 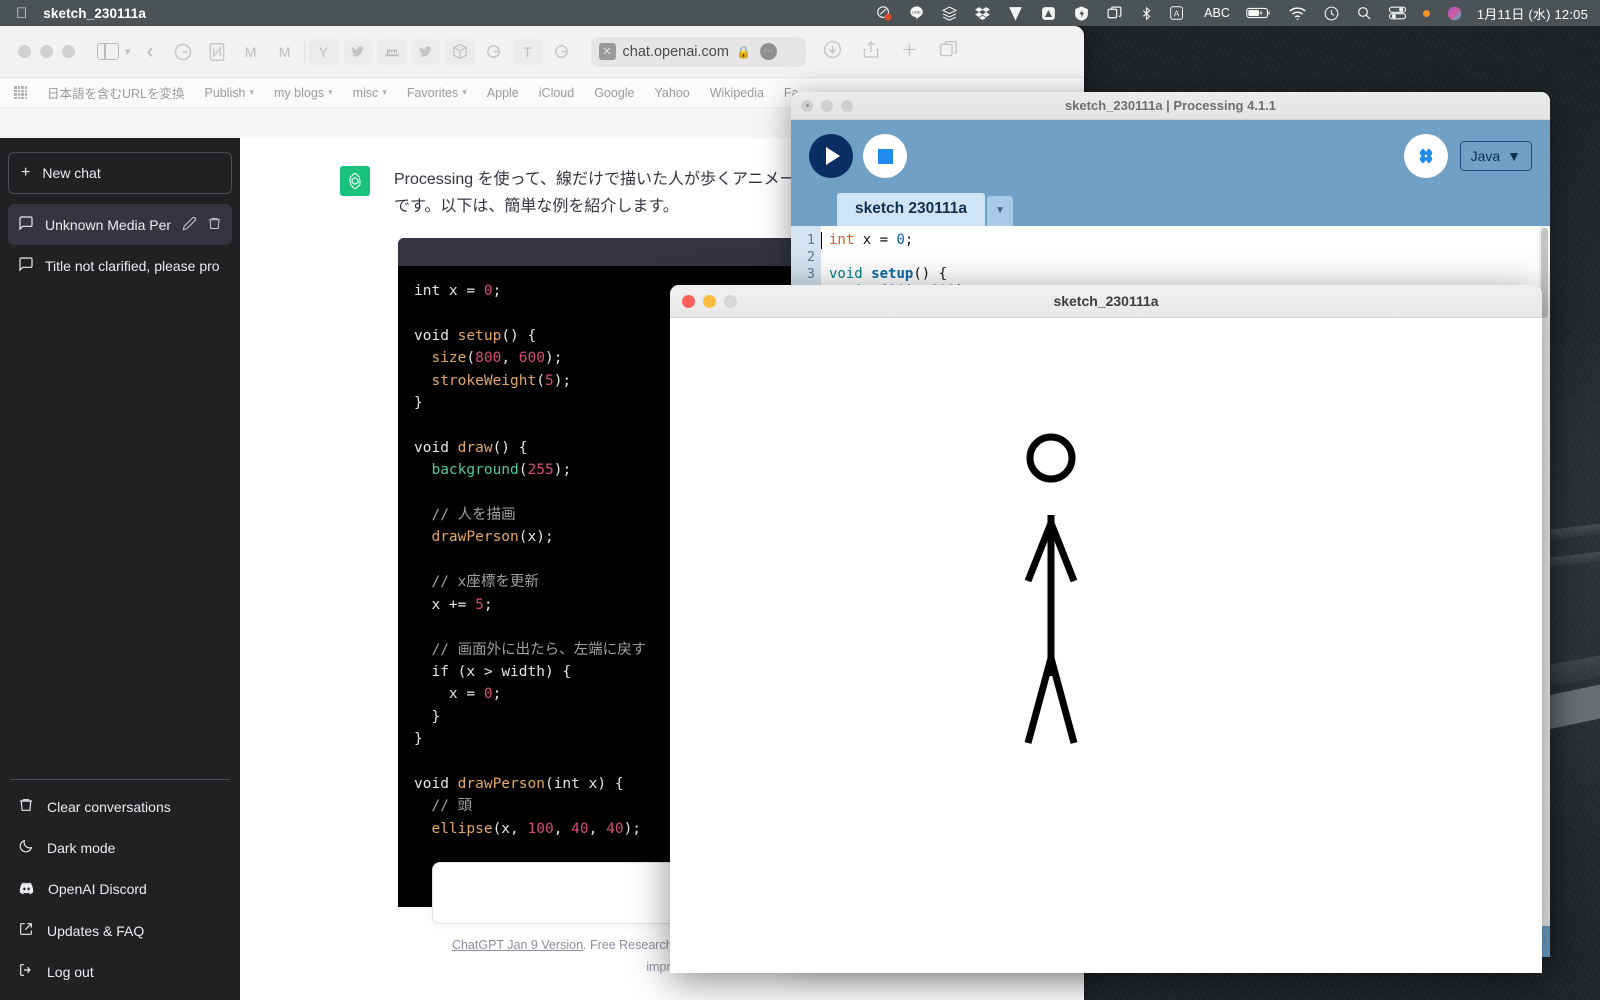 I want to click on favicon-gmail-icon: M, so click(x=251, y=52).